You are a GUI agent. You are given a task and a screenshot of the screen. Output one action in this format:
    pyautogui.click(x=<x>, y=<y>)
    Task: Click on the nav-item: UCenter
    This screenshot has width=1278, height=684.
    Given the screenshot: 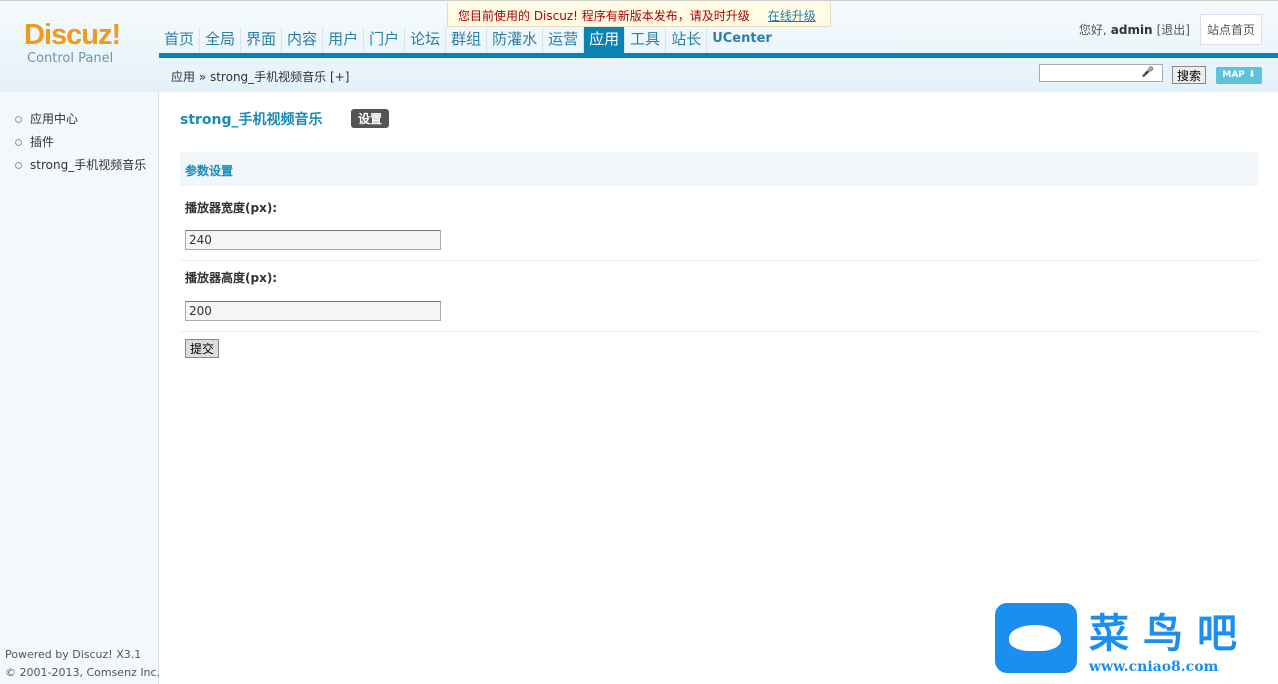 What is the action you would take?
    pyautogui.click(x=741, y=40)
    